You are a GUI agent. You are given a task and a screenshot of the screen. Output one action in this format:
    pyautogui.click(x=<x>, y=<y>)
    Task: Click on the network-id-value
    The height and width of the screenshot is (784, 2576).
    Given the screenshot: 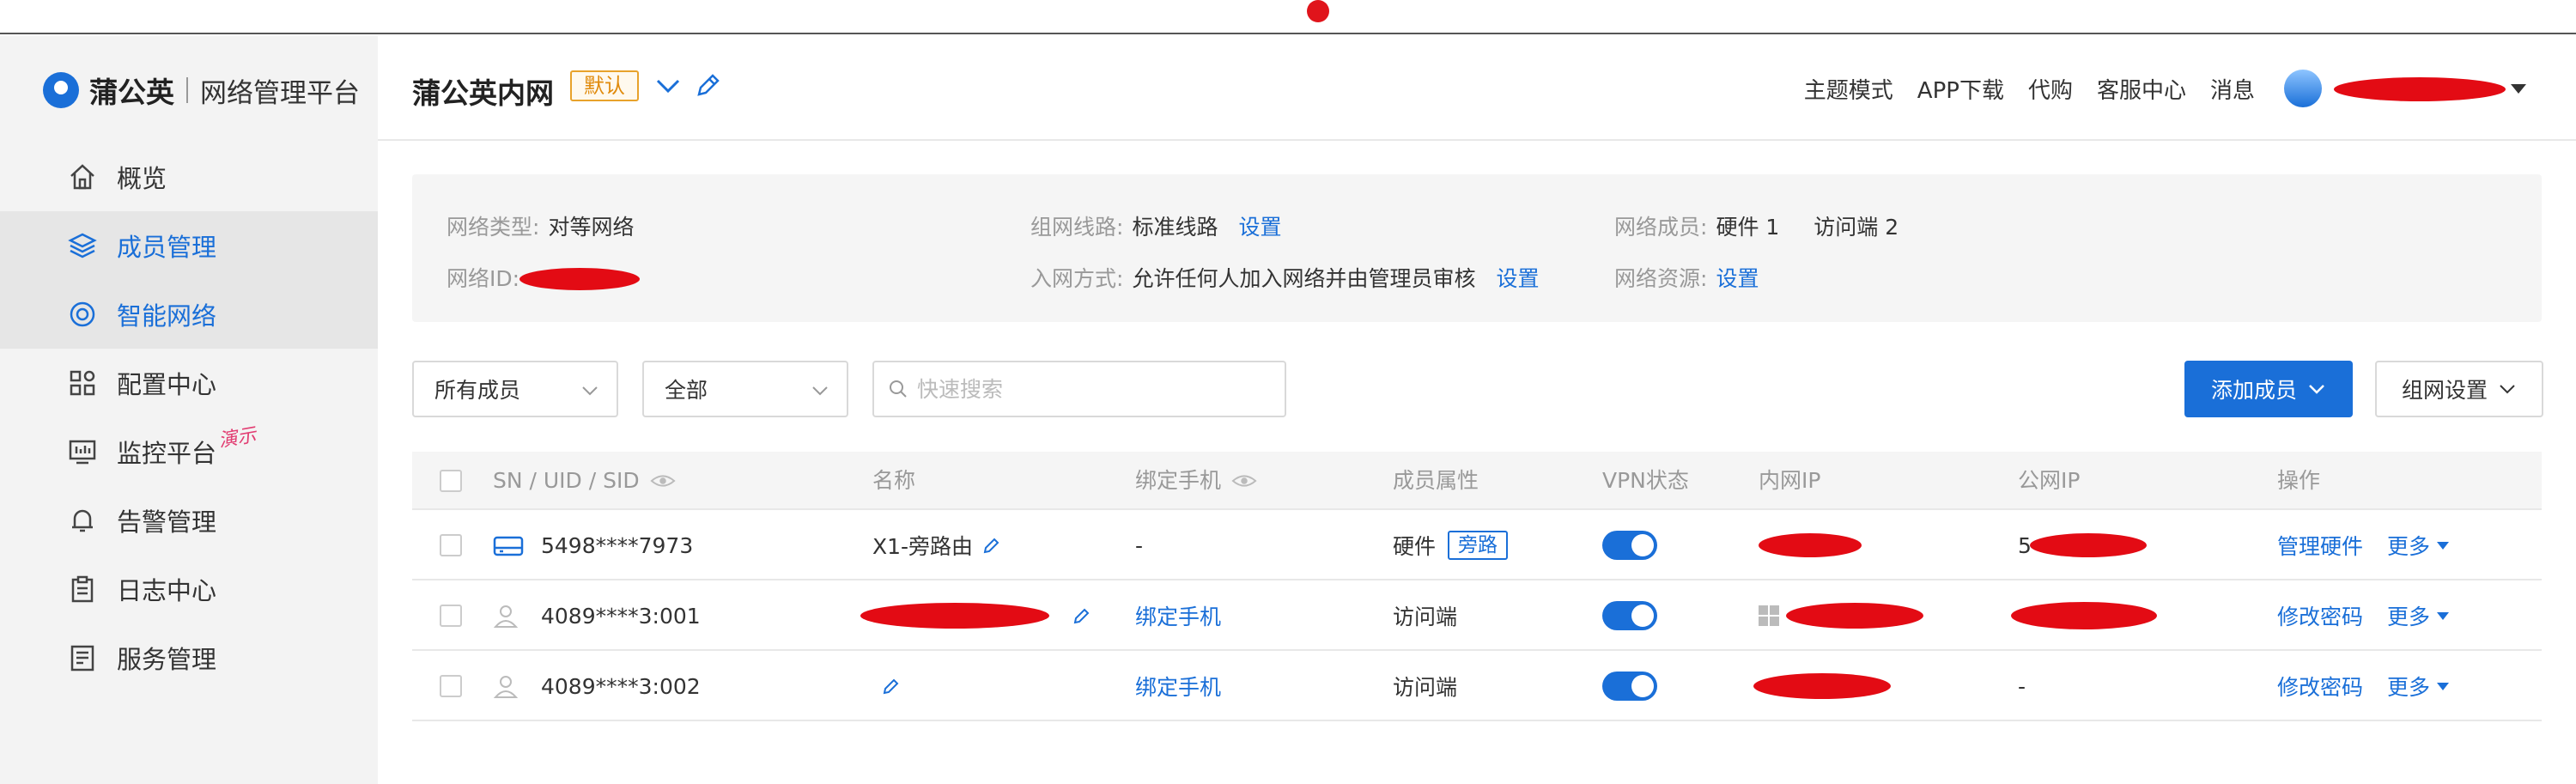 What is the action you would take?
    pyautogui.click(x=583, y=277)
    